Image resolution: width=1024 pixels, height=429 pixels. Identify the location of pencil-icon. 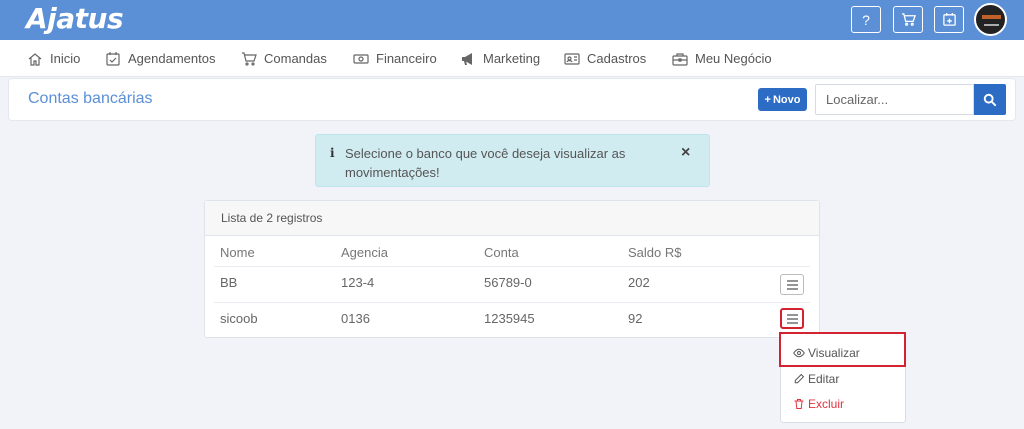
(799, 378).